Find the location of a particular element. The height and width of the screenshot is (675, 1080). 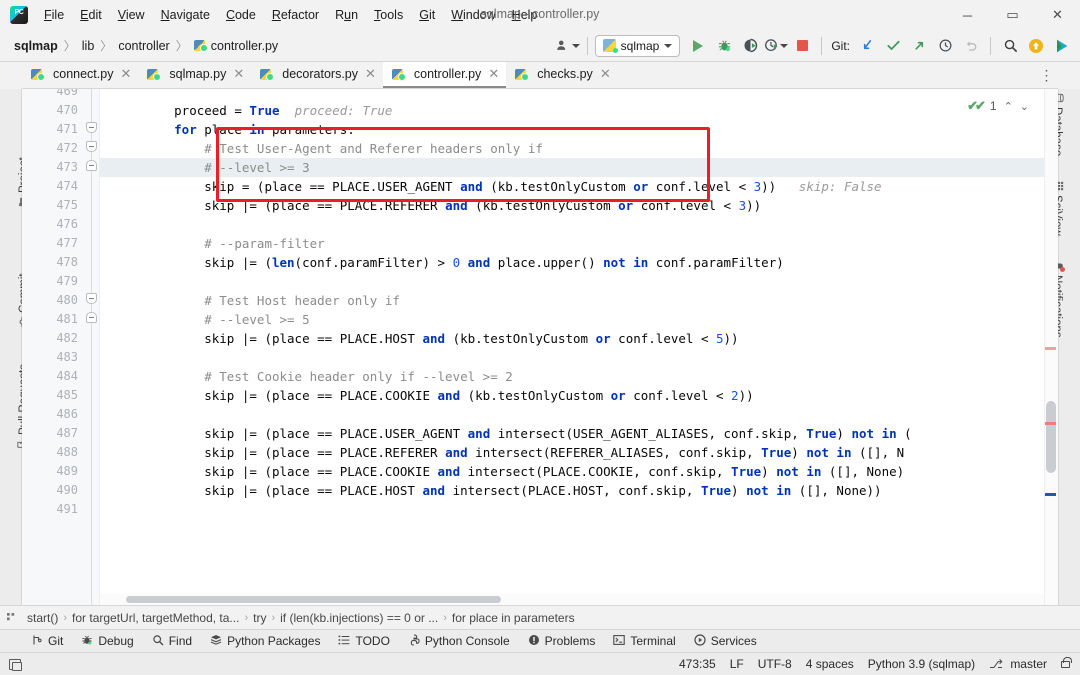

git-history-button is located at coordinates (945, 46).